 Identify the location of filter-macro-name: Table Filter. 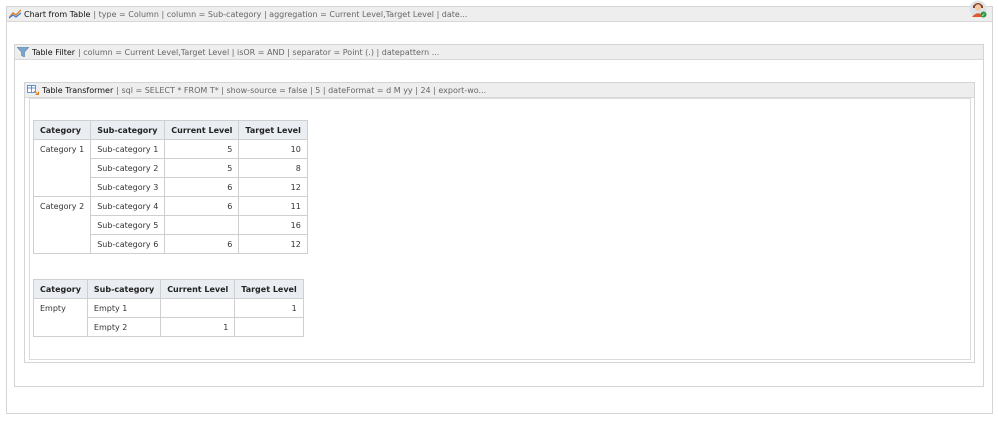
(54, 52).